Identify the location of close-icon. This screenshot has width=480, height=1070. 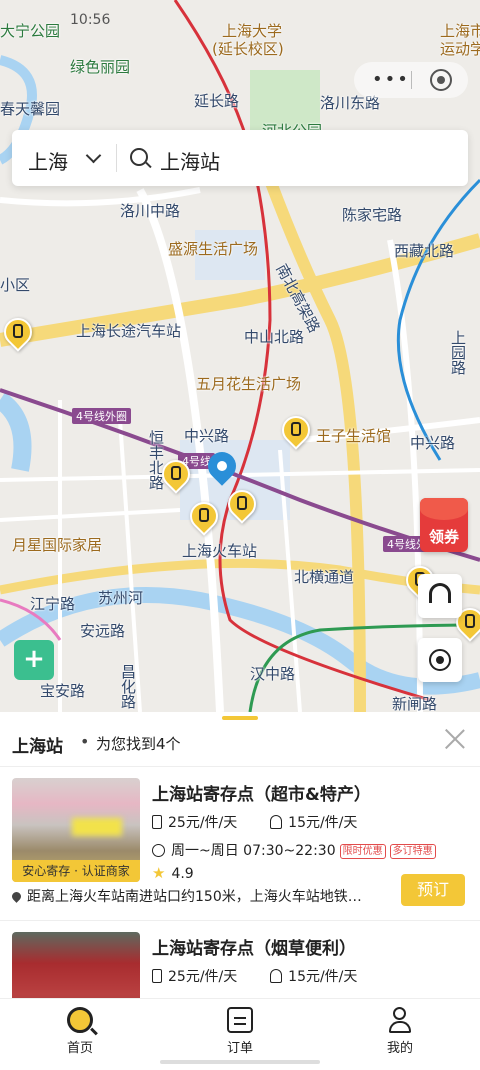
(455, 739).